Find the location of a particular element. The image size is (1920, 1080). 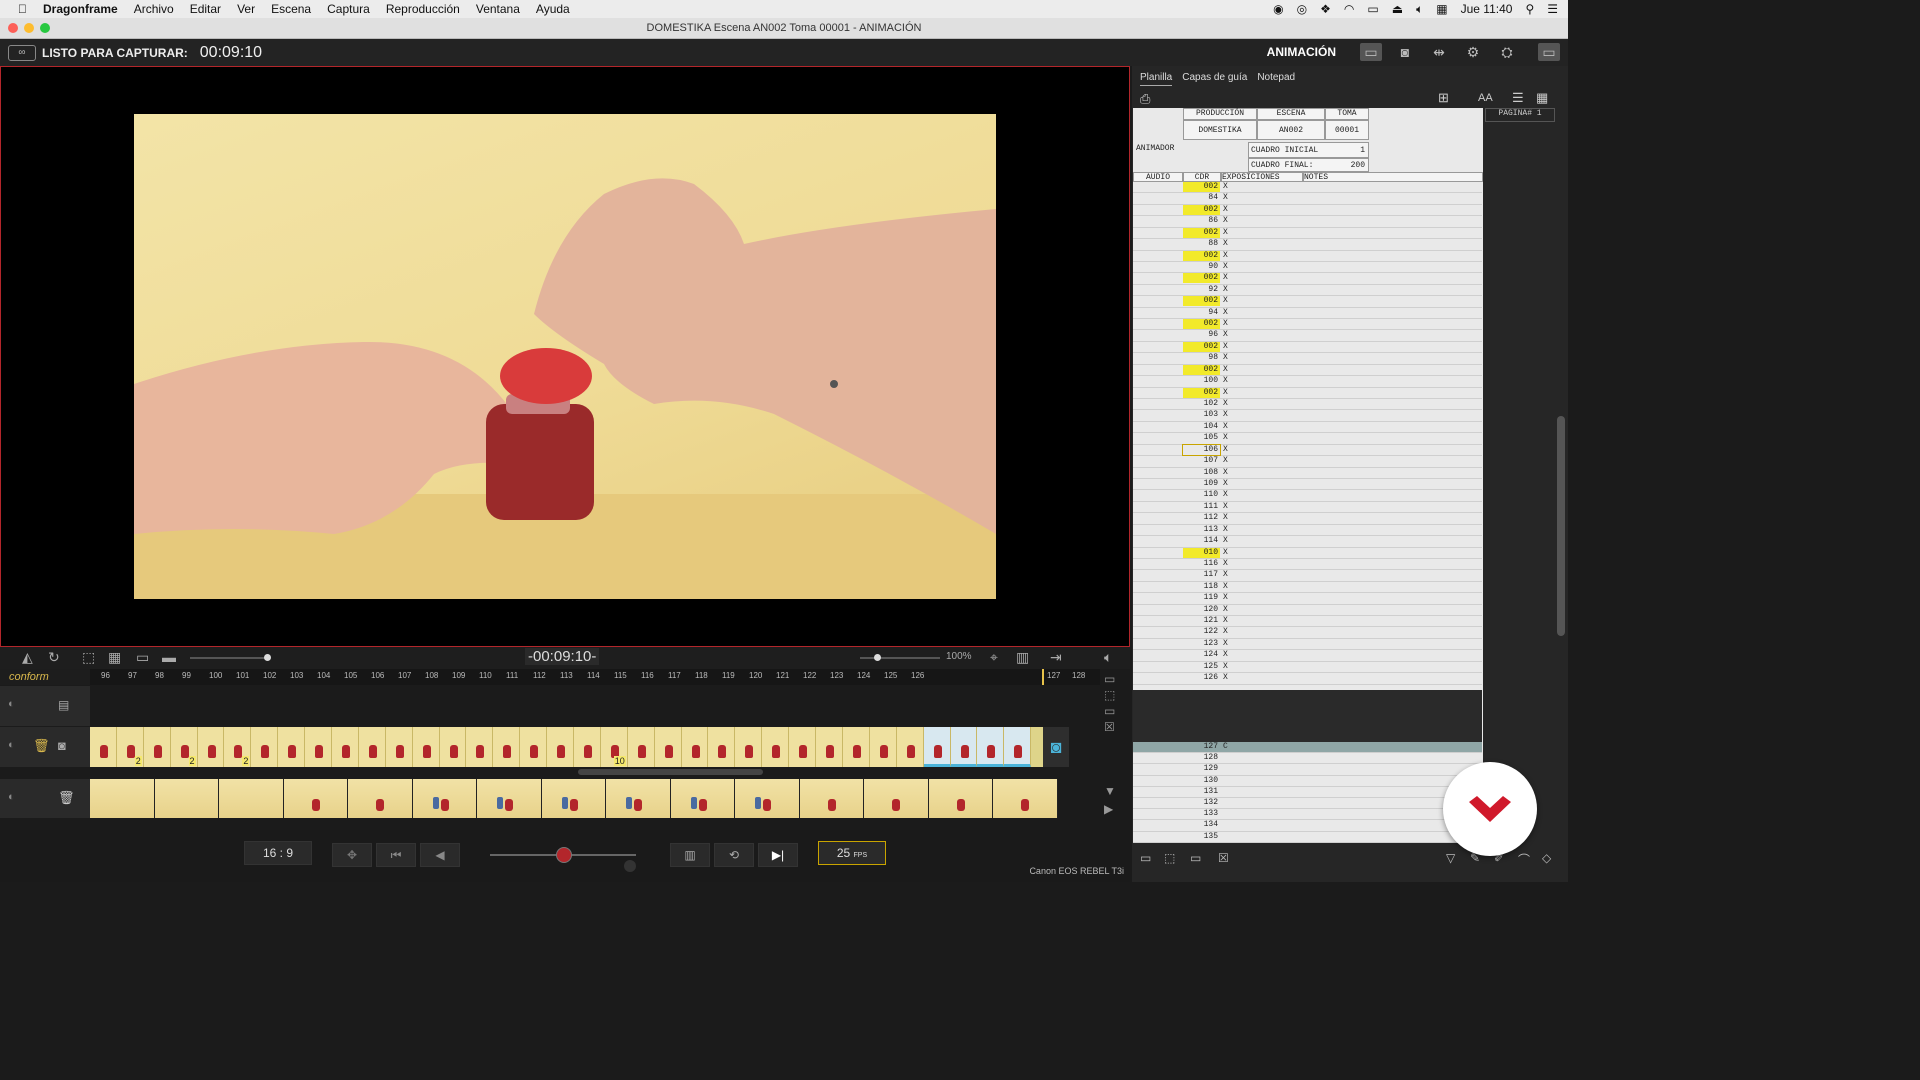

sheet-fit-icon: ⬚ is located at coordinates (1169, 858).